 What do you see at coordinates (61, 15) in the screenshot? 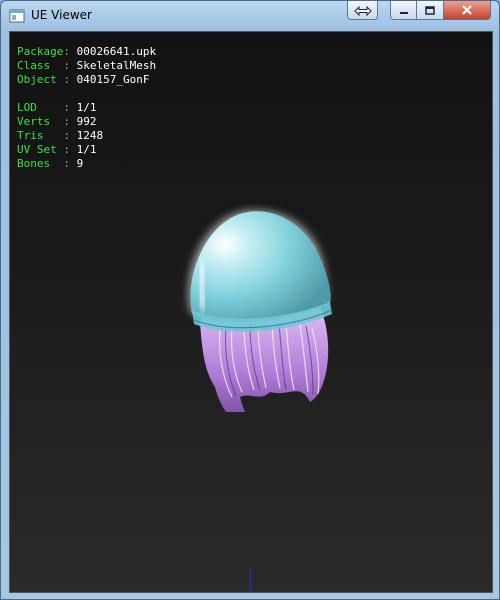
I see `window-title: UE Viewer` at bounding box center [61, 15].